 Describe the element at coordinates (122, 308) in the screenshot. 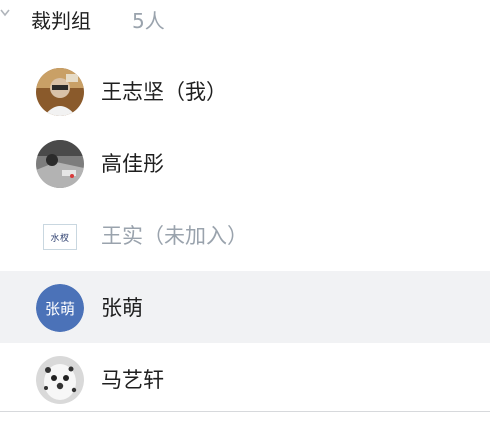

I see `member-name: 张萌` at that location.